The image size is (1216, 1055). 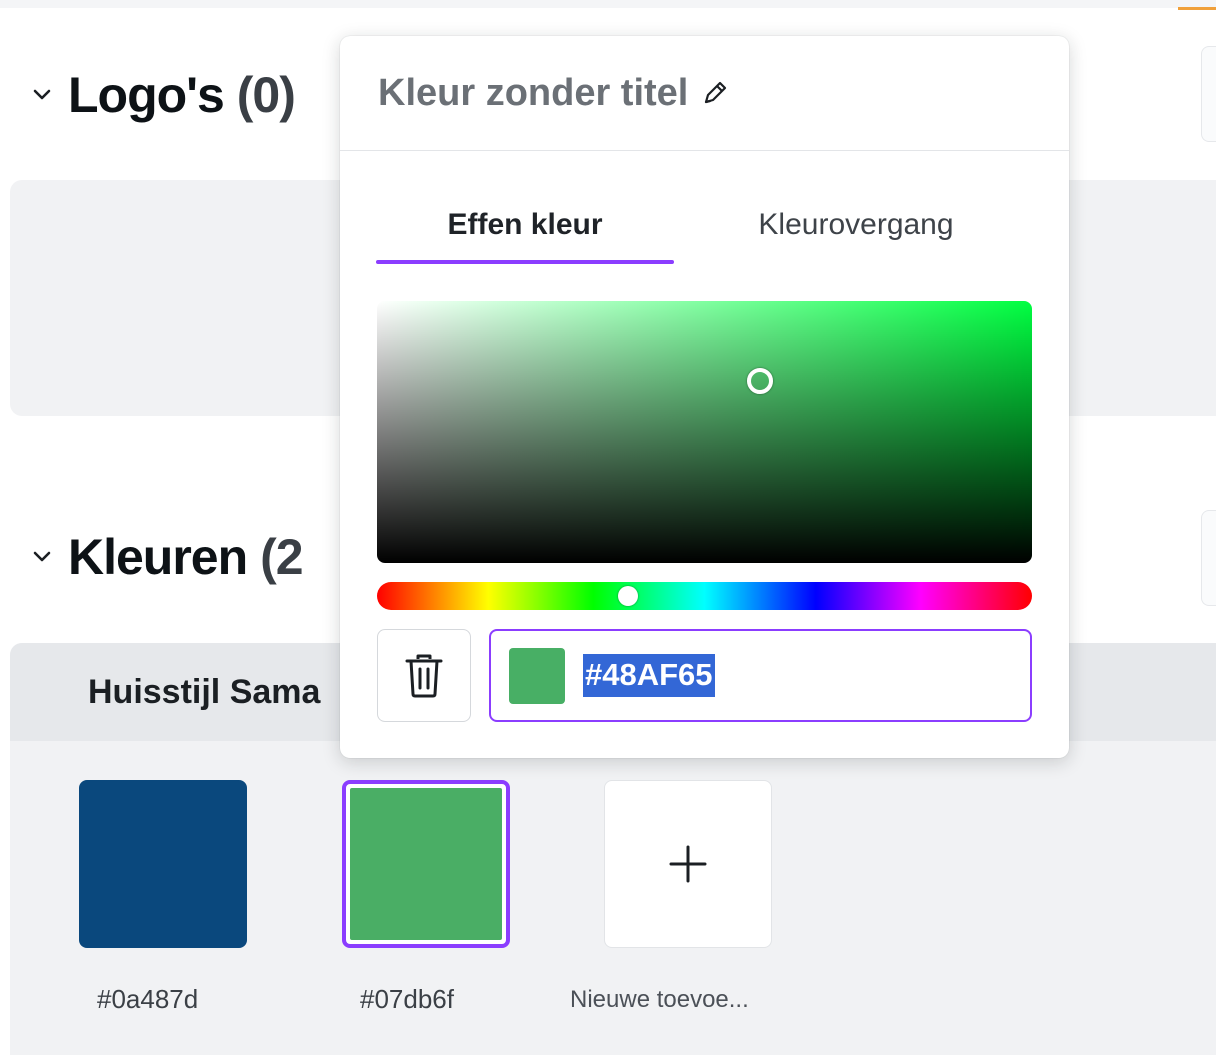 I want to click on colors-action-button-edge, so click(x=1208, y=558).